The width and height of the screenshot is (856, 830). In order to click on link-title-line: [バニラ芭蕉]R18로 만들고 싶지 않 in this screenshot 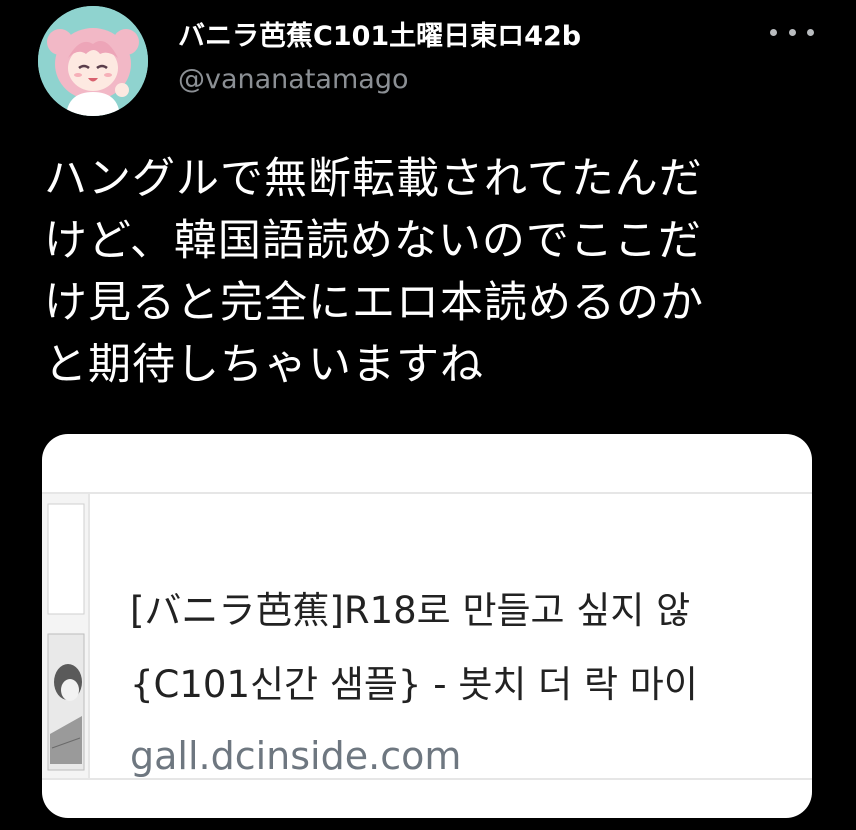, I will do `click(471, 607)`.